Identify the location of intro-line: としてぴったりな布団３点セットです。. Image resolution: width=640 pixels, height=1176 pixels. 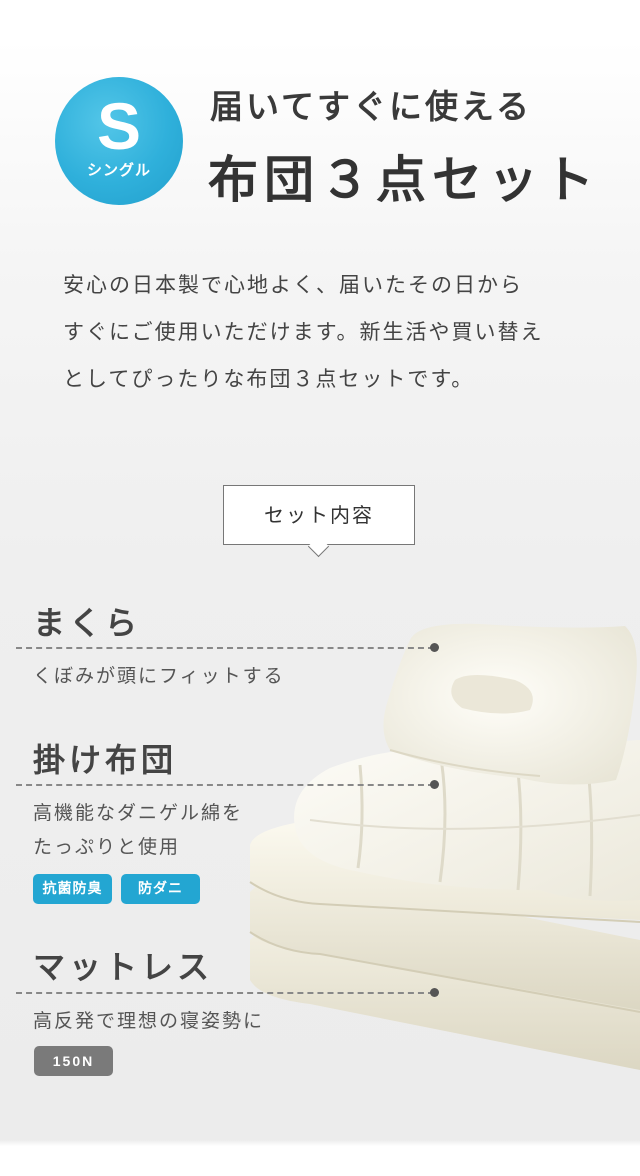
(269, 379).